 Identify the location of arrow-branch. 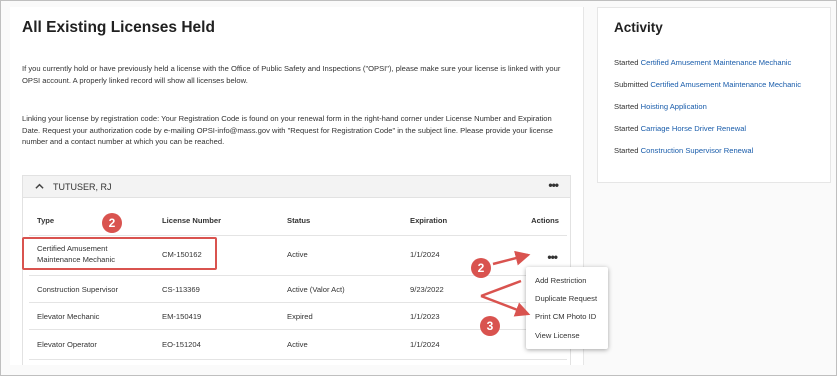
(501, 288).